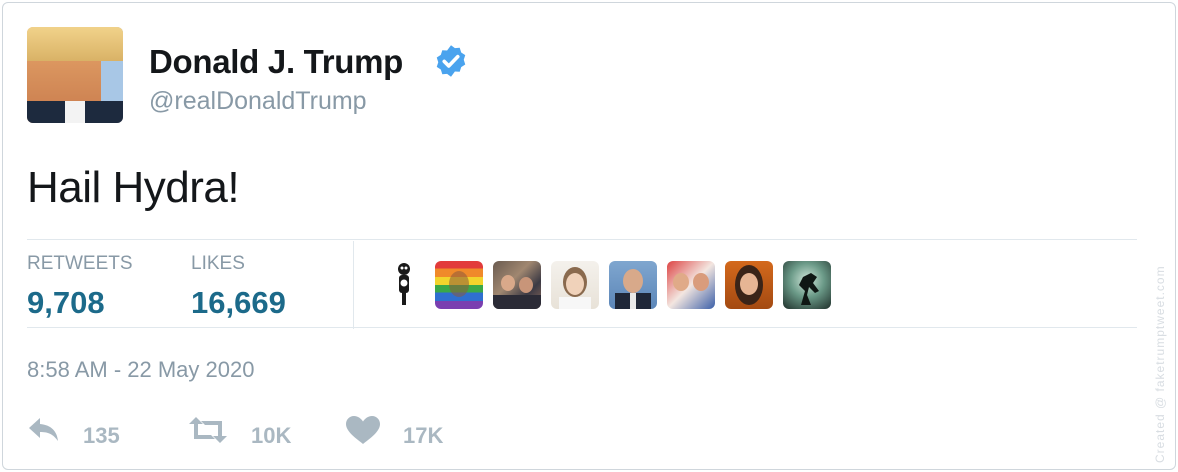  Describe the element at coordinates (80, 264) in the screenshot. I see `retweets-label: RETWEETS` at that location.